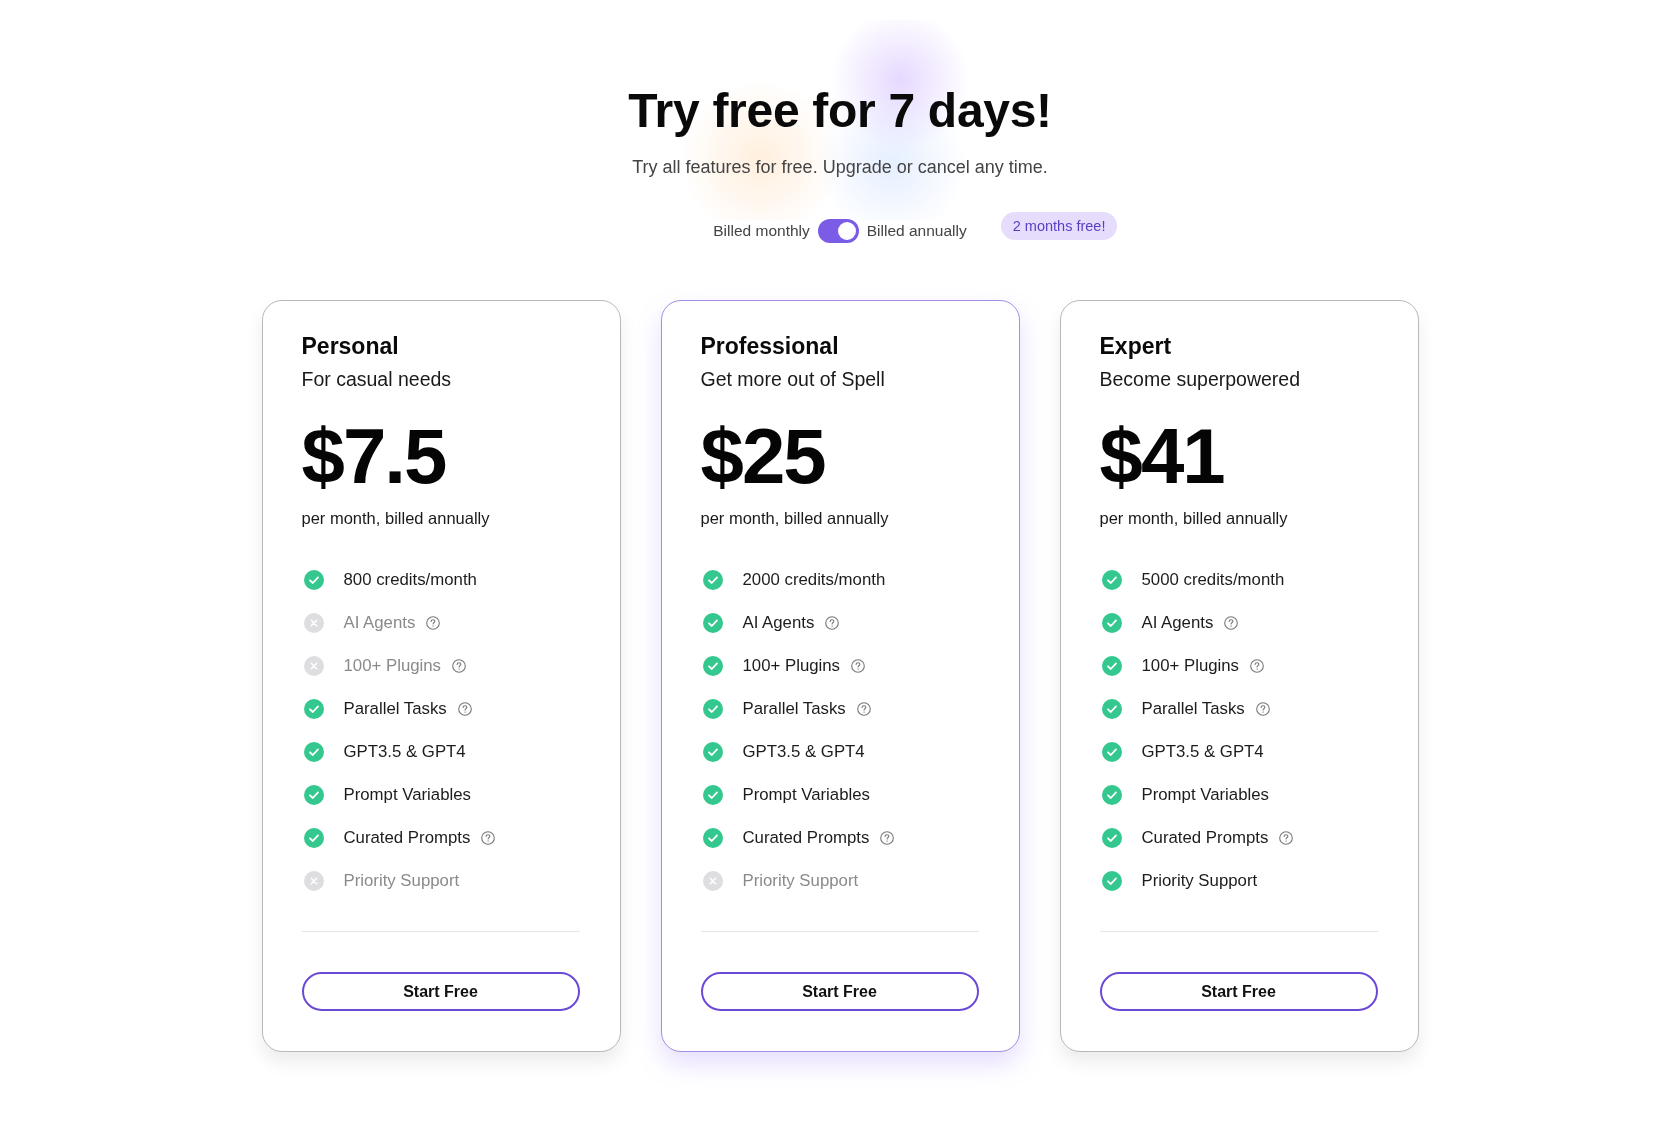 The width and height of the screenshot is (1680, 1139). What do you see at coordinates (1161, 456) in the screenshot?
I see `plan-price: $41` at bounding box center [1161, 456].